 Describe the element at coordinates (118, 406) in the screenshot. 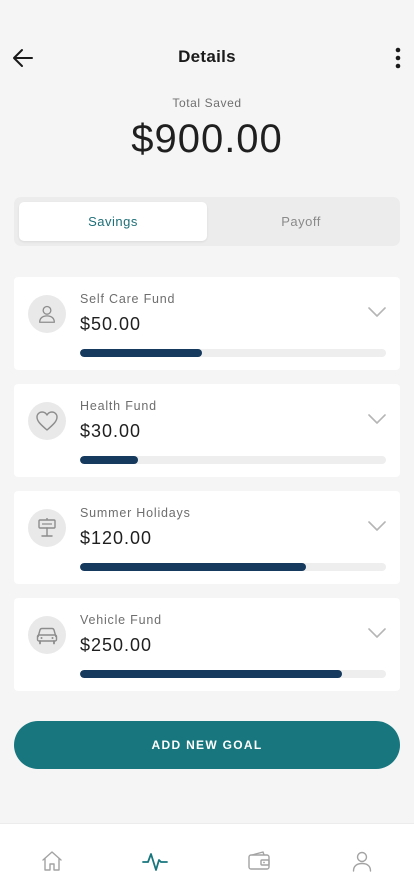

I see `goal-name: Health Fund` at that location.